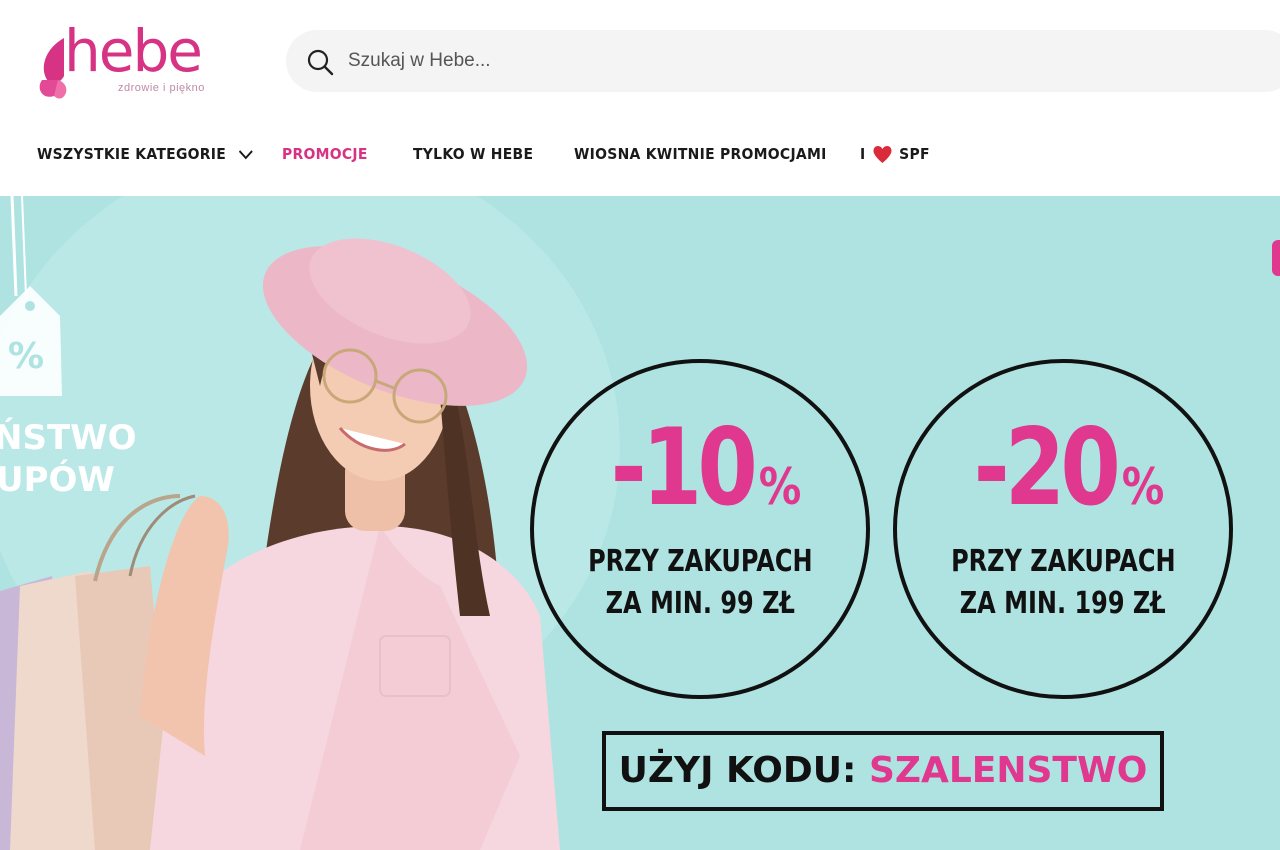  I want to click on discount-value: -20, so click(1047, 467).